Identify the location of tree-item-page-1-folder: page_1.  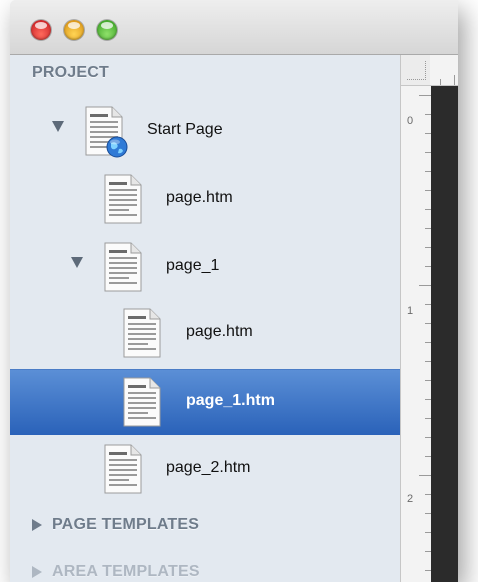
(205, 268).